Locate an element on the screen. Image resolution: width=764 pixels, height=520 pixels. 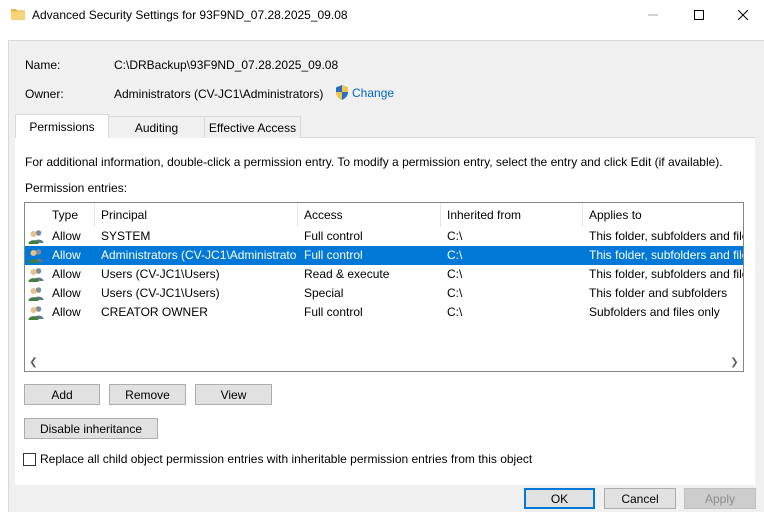
tab-effective-access-label: Effective Access is located at coordinates (252, 127).